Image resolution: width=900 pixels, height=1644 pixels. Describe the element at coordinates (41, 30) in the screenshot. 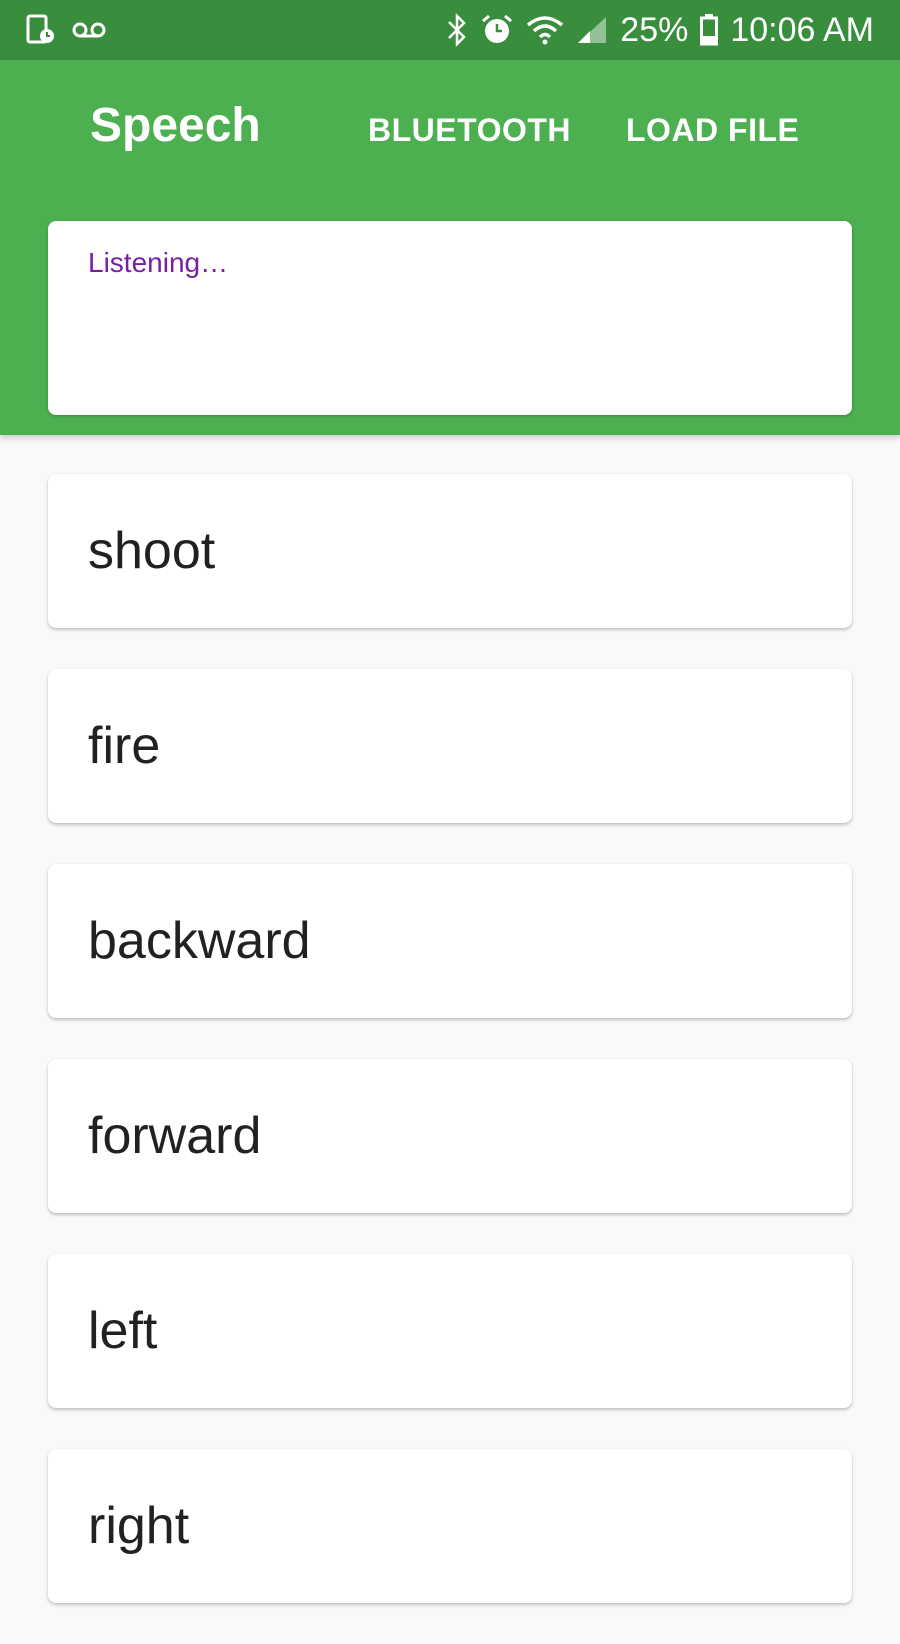

I see `screen-record-icon` at that location.